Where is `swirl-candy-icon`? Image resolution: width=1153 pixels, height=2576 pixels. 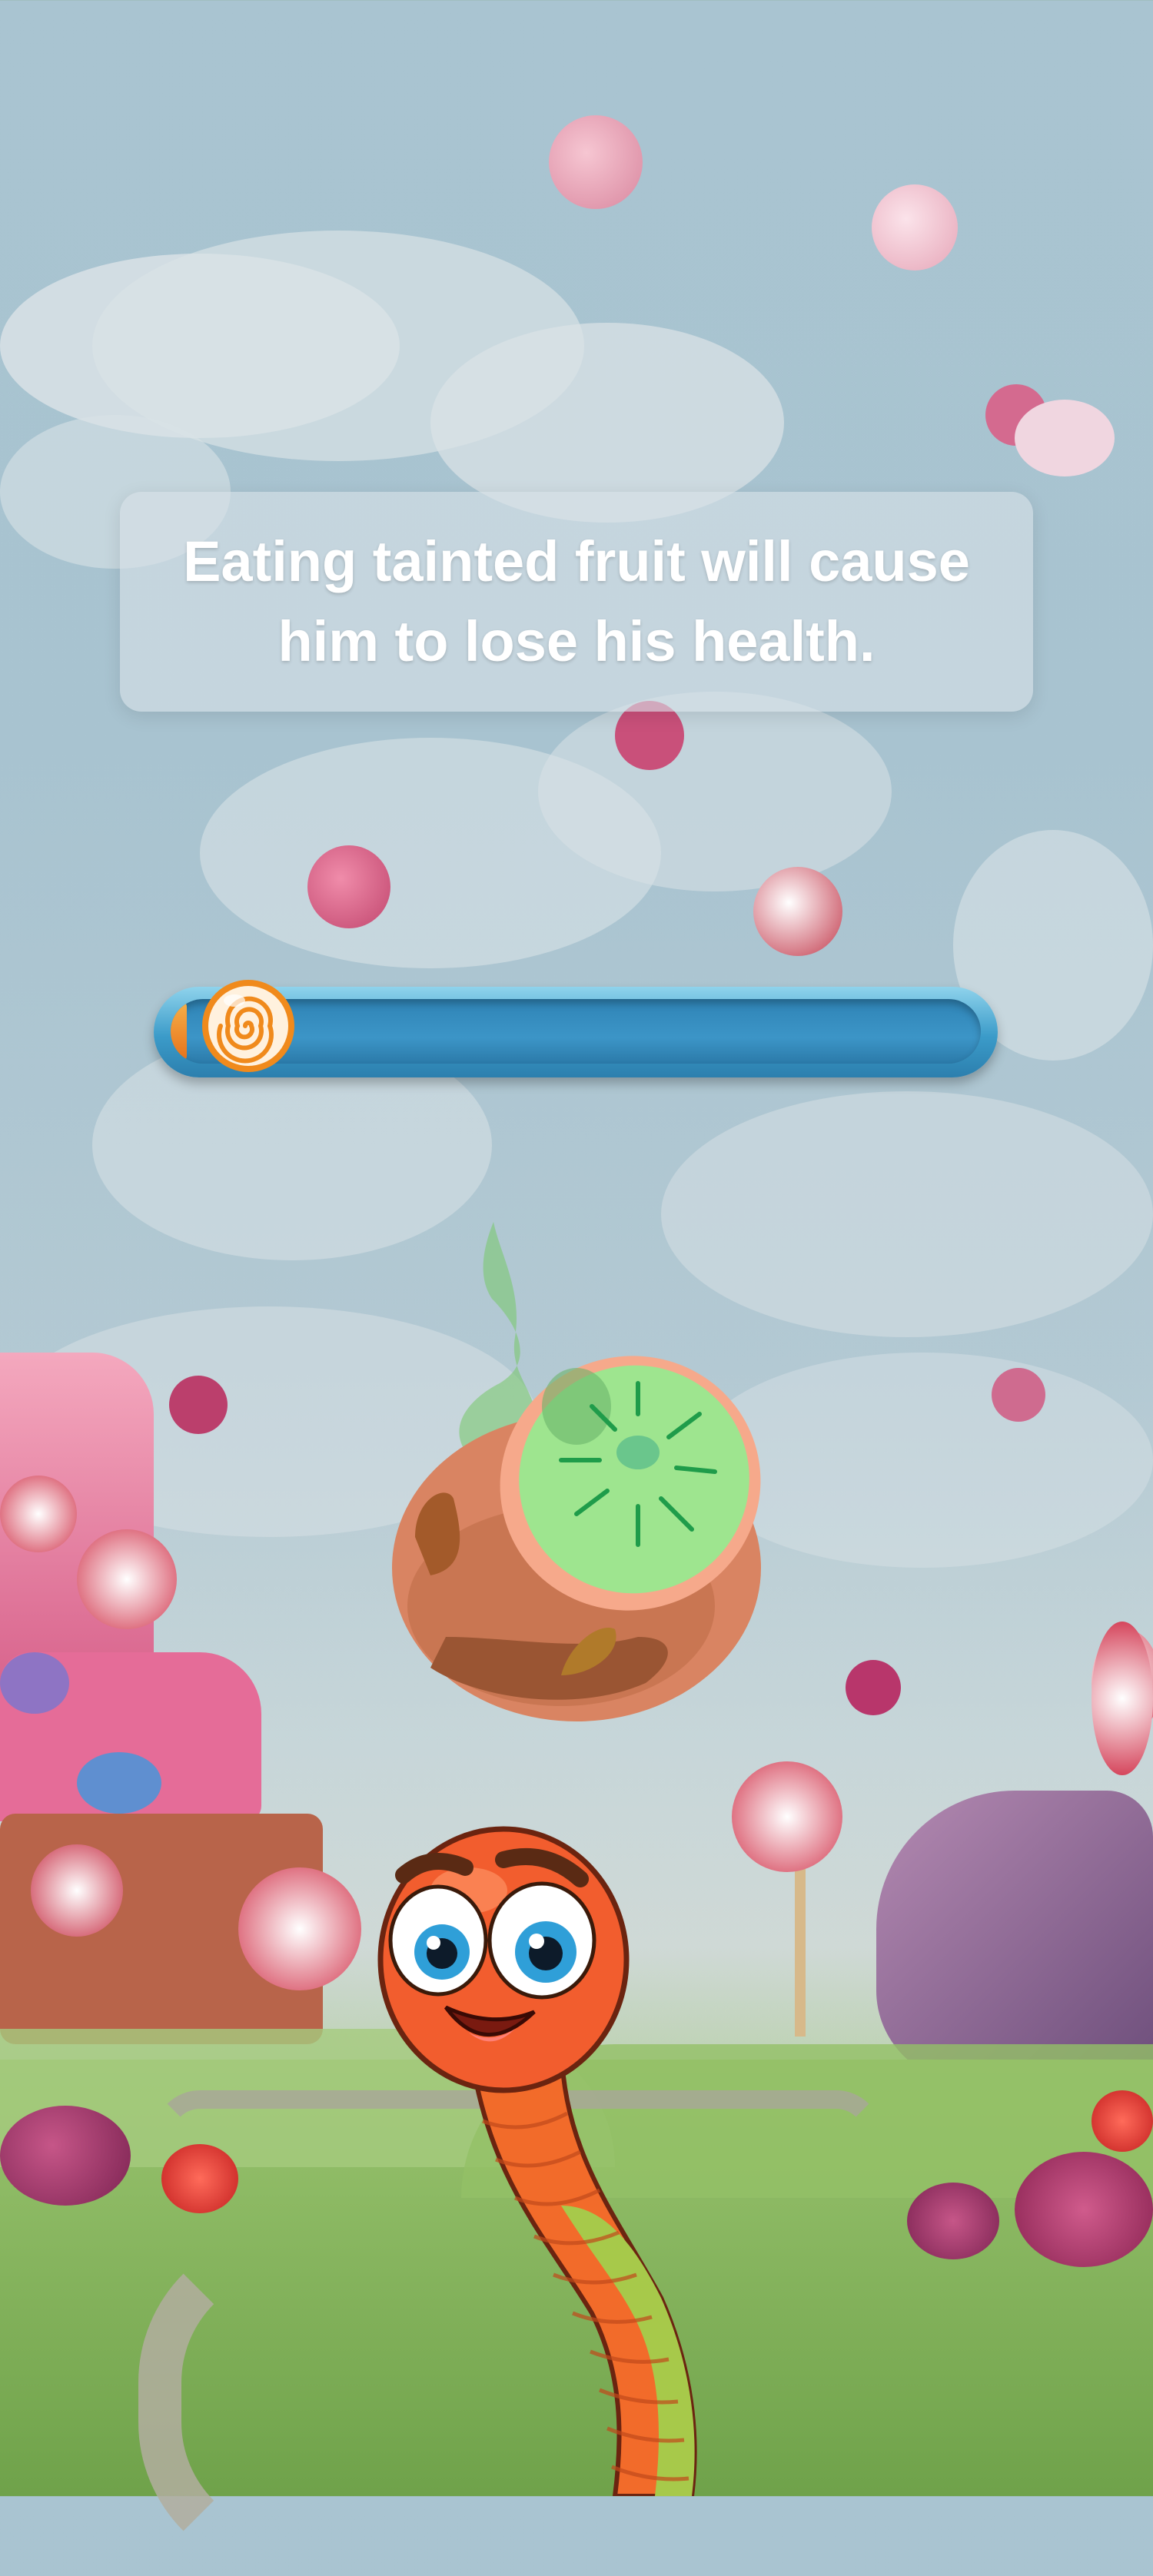 swirl-candy-icon is located at coordinates (248, 1026).